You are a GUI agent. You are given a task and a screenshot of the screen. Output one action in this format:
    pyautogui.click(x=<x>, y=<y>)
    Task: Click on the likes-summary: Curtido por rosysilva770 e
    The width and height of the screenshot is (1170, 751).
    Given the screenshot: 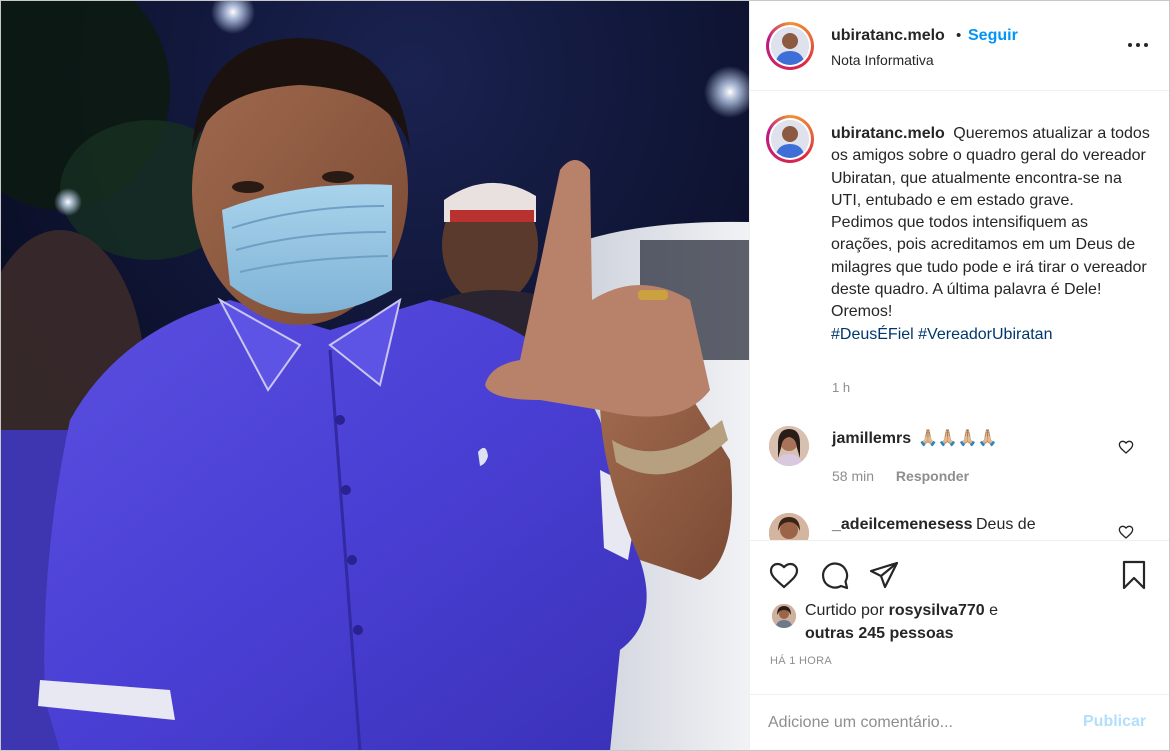 What is the action you would take?
    pyautogui.click(x=901, y=611)
    